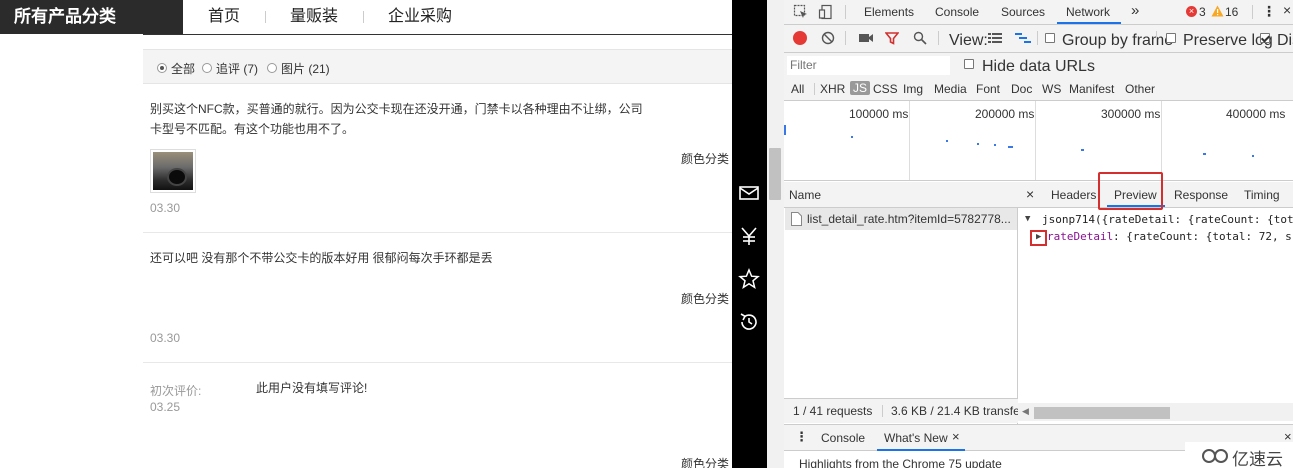  I want to click on review-date: 03.25, so click(165, 407).